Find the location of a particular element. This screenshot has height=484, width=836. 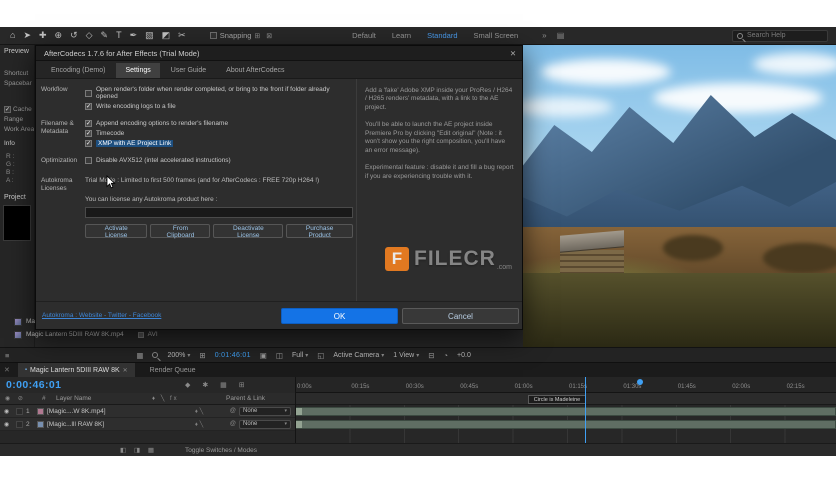

camera-dropdown: Active Camera ▾ is located at coordinates (358, 355).